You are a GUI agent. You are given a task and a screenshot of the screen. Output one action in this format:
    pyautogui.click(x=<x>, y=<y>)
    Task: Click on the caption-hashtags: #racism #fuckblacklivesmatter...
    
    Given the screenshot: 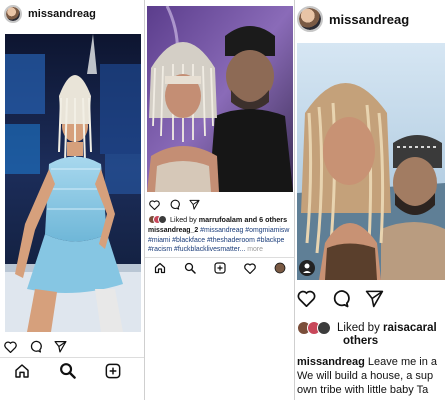 What is the action you would take?
    pyautogui.click(x=196, y=249)
    